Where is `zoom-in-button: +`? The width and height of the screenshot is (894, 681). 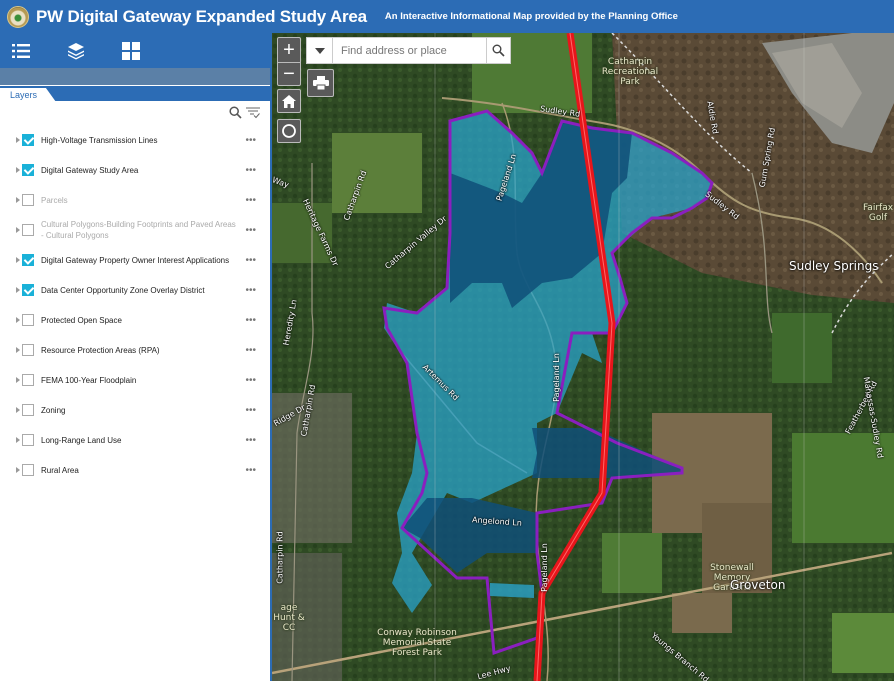 zoom-in-button: + is located at coordinates (289, 49).